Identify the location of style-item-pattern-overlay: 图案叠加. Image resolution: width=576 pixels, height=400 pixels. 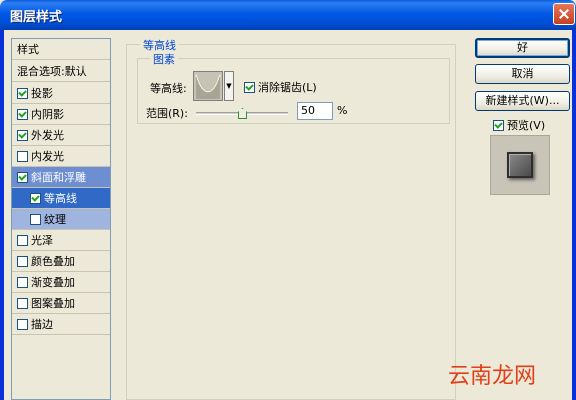
(61, 303).